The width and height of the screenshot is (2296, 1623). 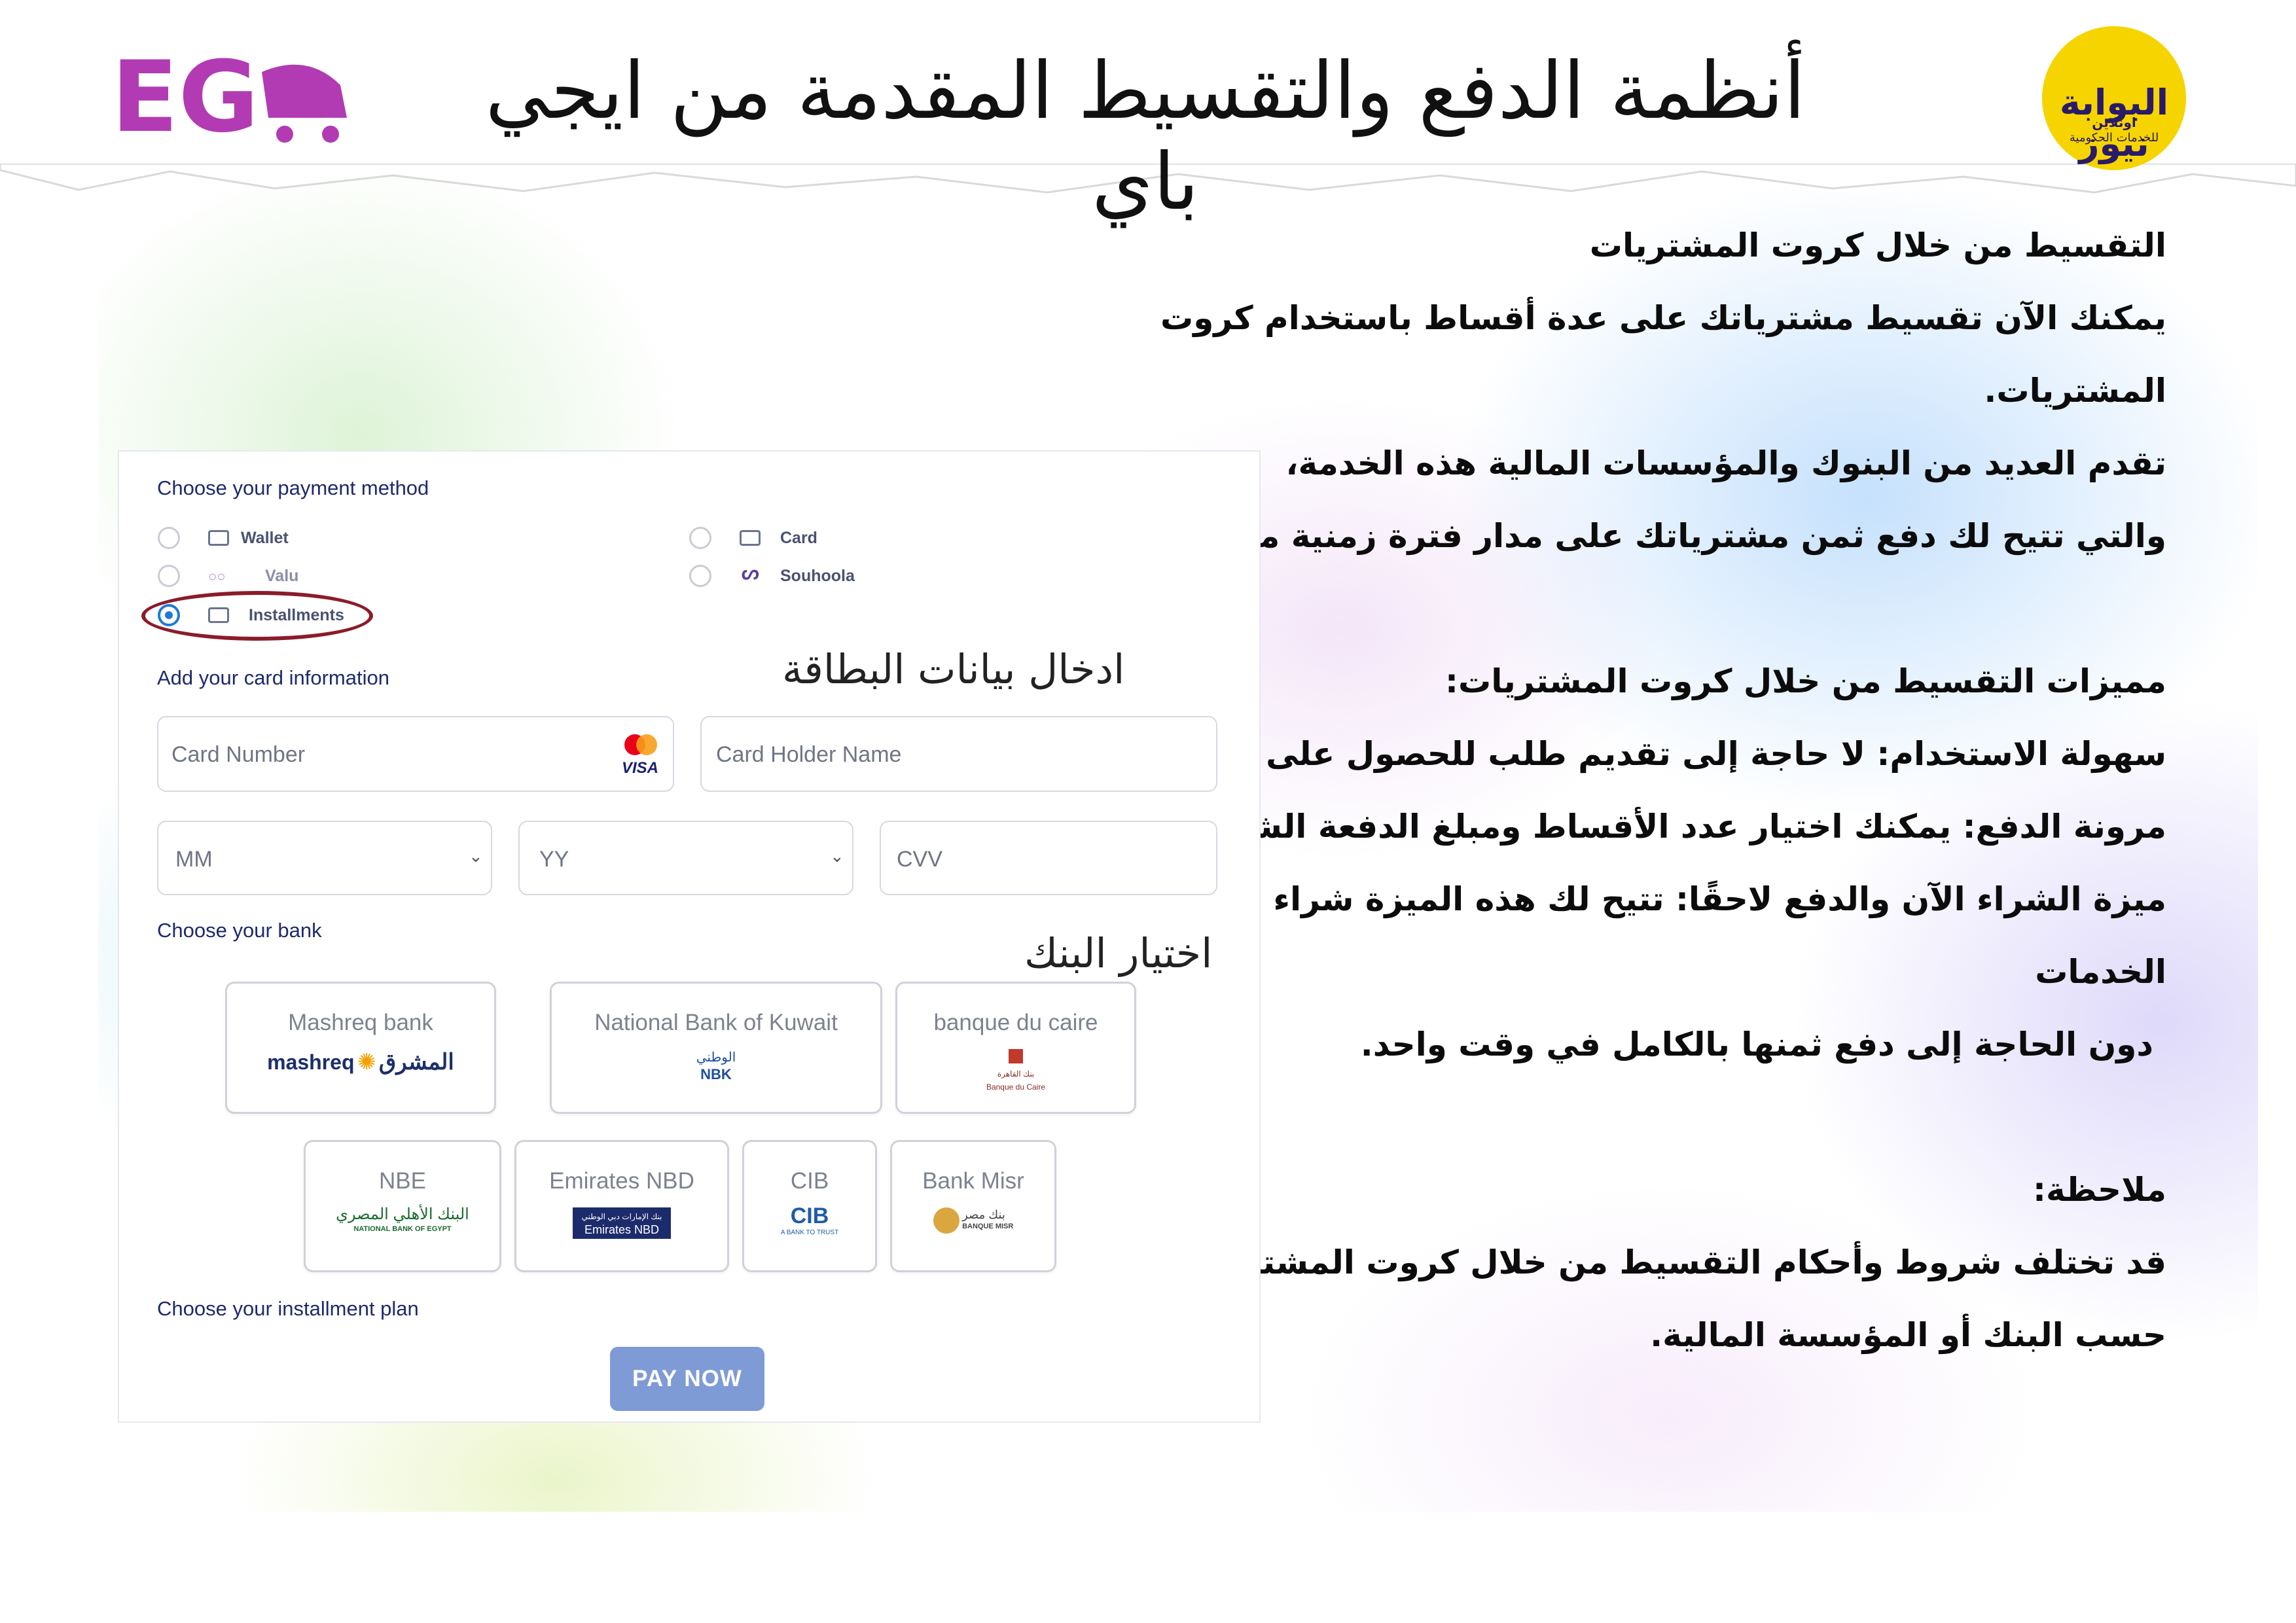 What do you see at coordinates (798, 538) in the screenshot?
I see `method-card-label: Card` at bounding box center [798, 538].